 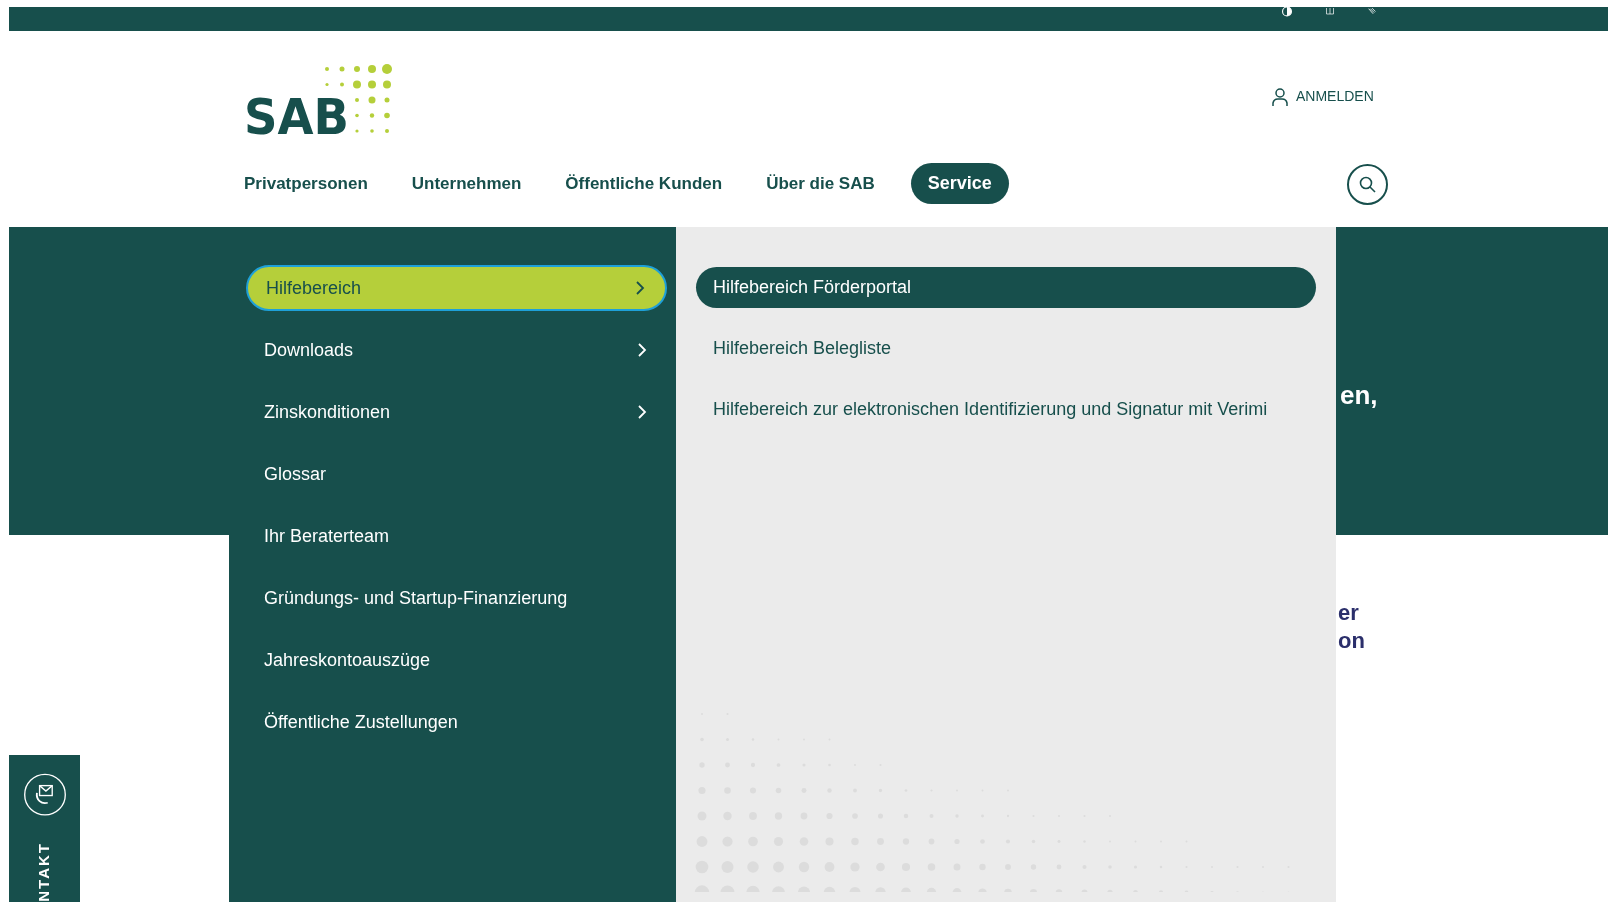 I want to click on contact-label: NTAKT, so click(x=44, y=872).